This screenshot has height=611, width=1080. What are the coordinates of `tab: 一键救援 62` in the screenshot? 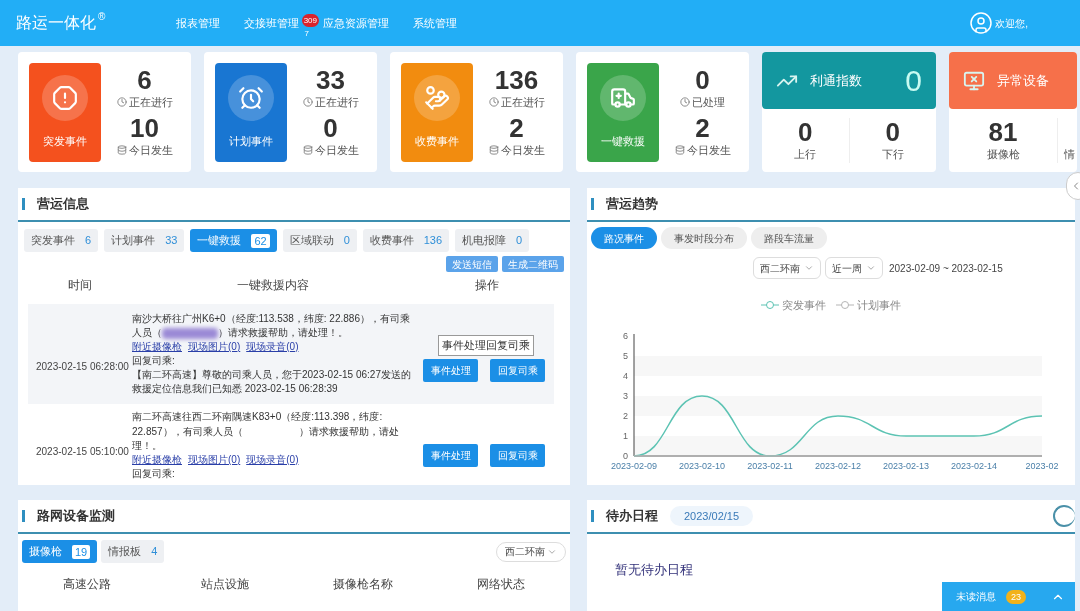 It's located at (233, 240).